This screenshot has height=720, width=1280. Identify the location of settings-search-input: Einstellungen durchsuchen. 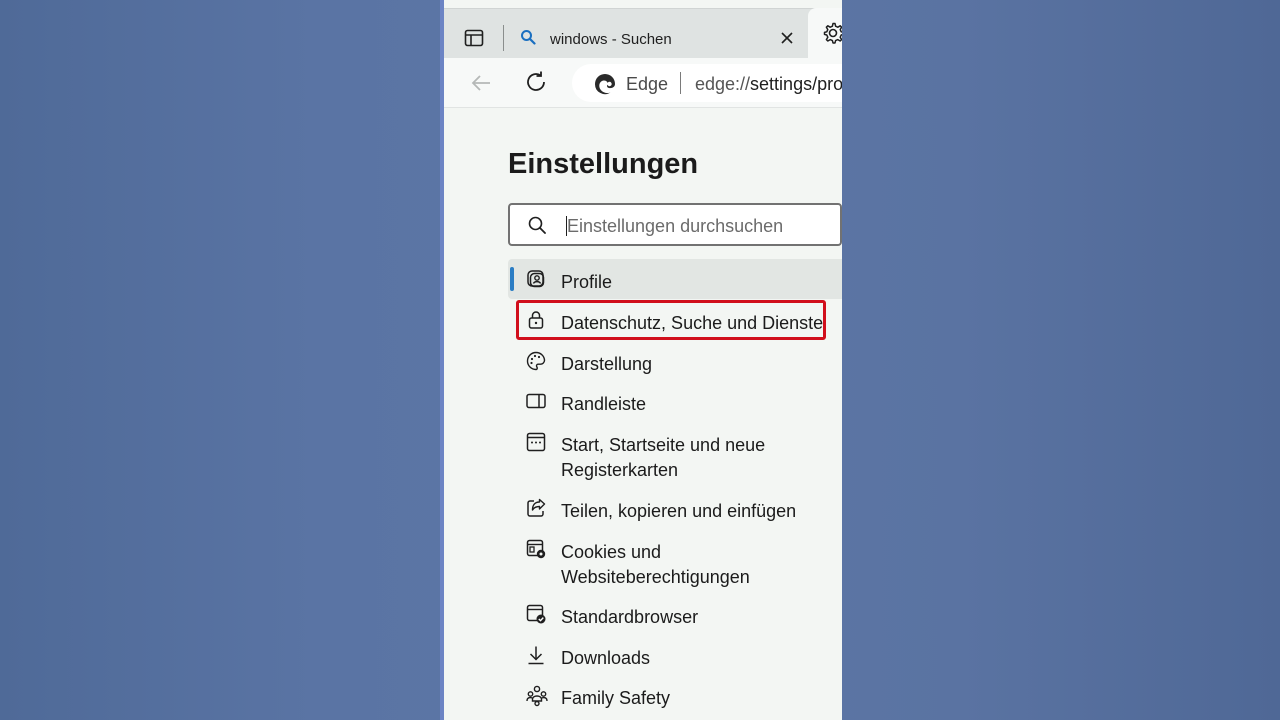
(675, 224).